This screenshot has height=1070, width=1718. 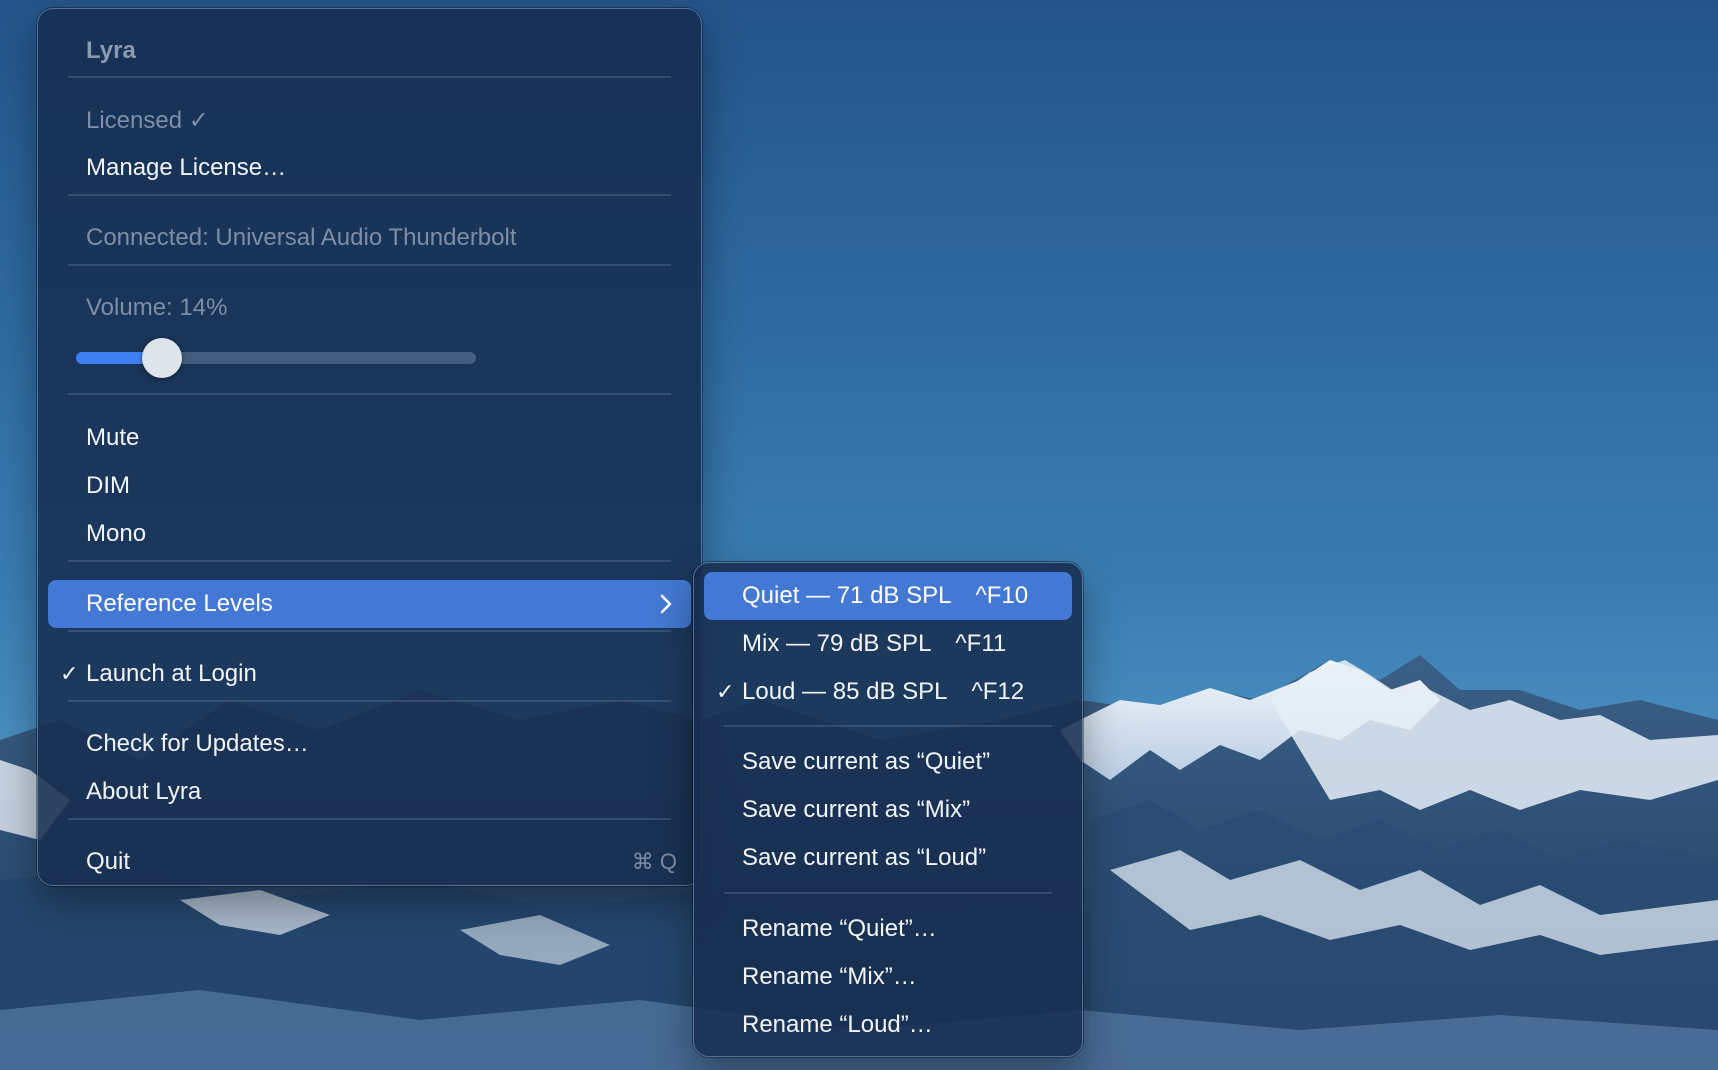 What do you see at coordinates (111, 50) in the screenshot?
I see `app-name-label: Lyra` at bounding box center [111, 50].